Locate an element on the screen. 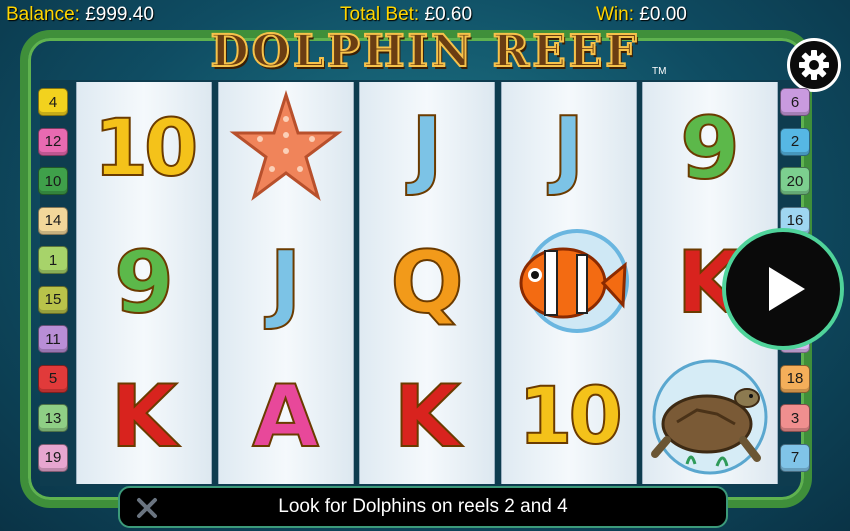 The width and height of the screenshot is (850, 531). trademark-mark: TM is located at coordinates (659, 71).